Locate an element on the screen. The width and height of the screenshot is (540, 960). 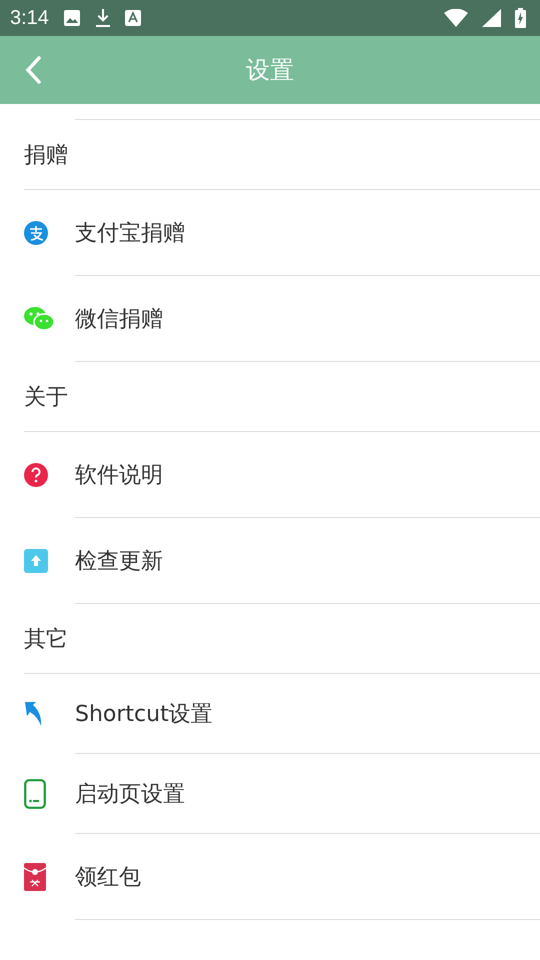
help-icon is located at coordinates (36, 475).